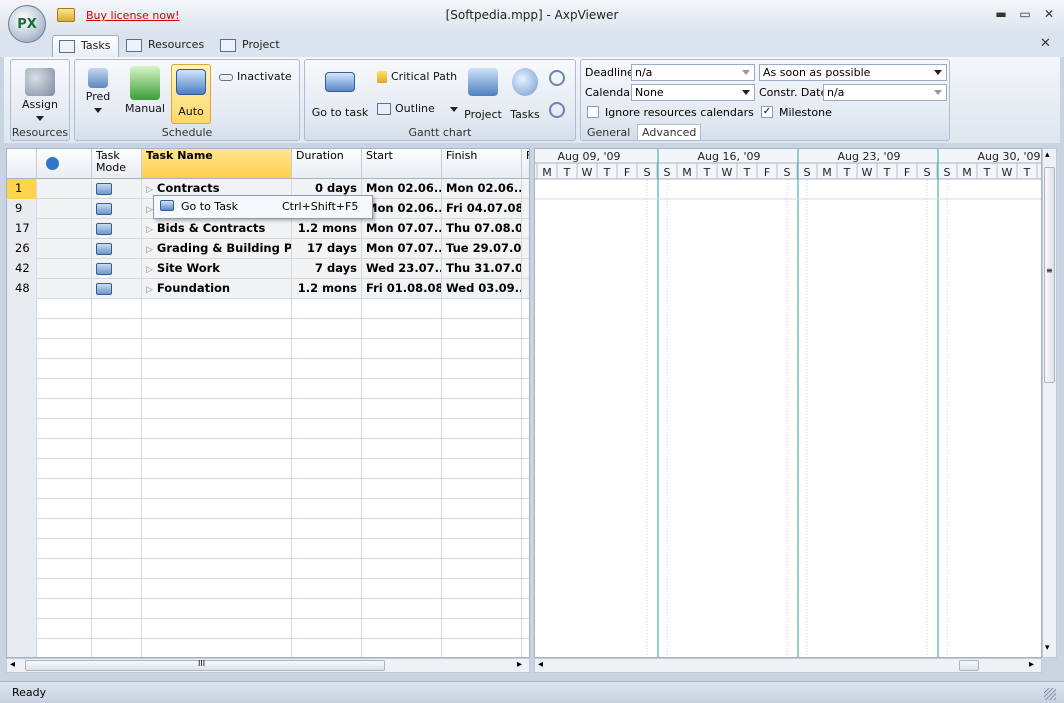  Describe the element at coordinates (217, 164) in the screenshot. I see `task-name-header: Task Name` at that location.